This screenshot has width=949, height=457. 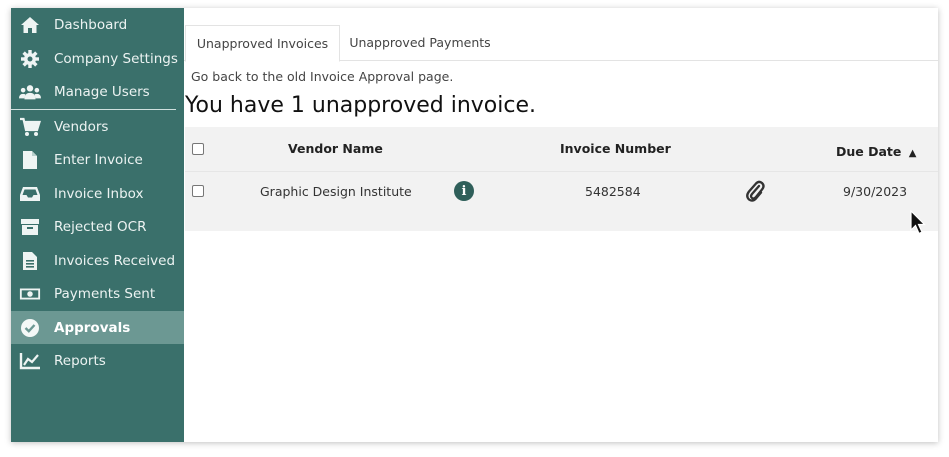 I want to click on inbox-icon, so click(x=30, y=194).